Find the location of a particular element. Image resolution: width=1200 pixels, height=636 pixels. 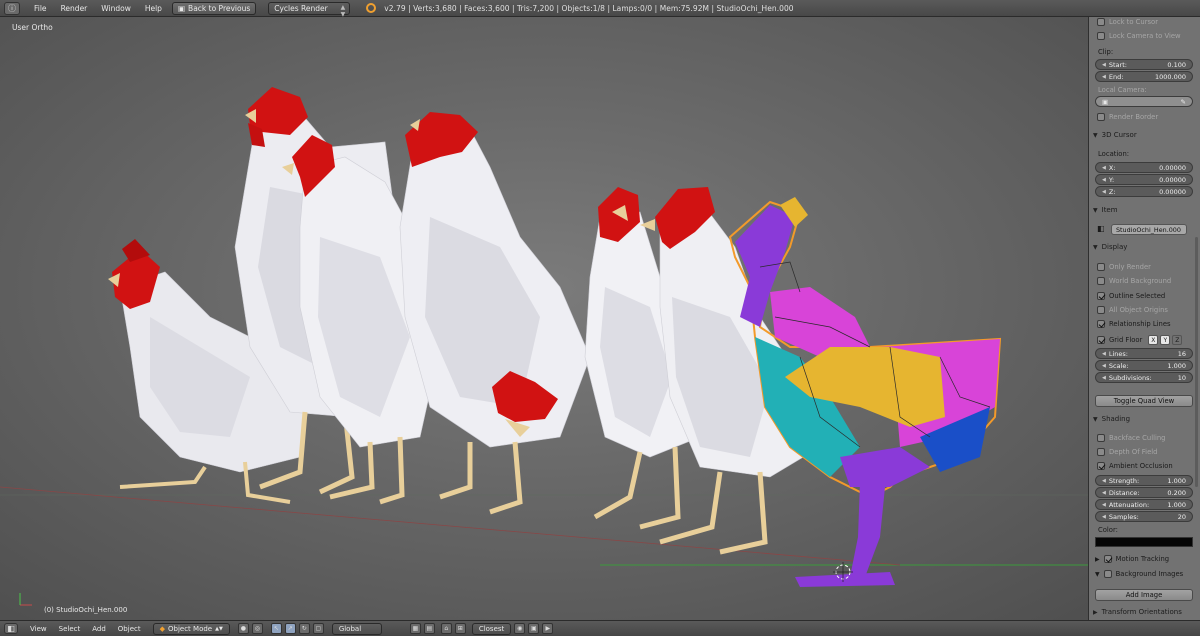

info-icon: ⓘ is located at coordinates (12, 8).